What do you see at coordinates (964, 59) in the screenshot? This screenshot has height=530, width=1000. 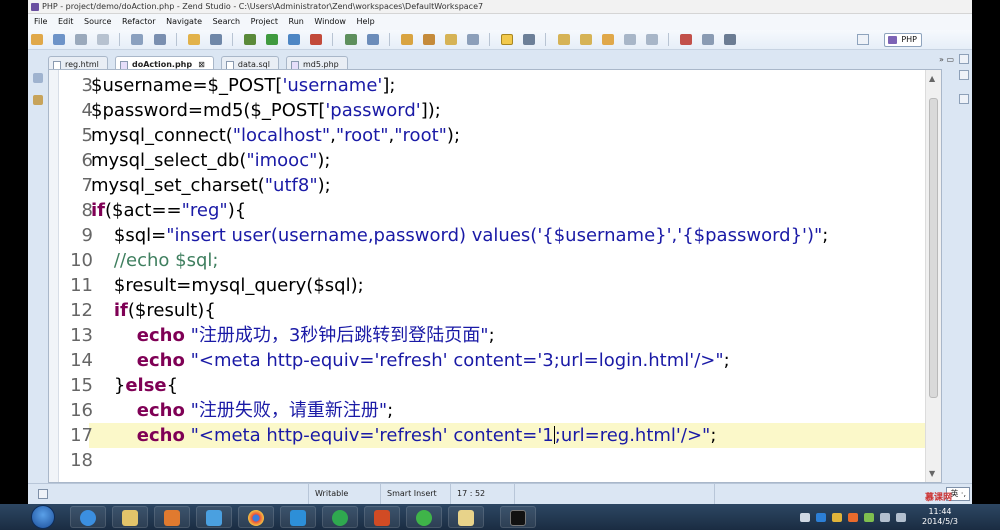 I see `minimize-icon` at bounding box center [964, 59].